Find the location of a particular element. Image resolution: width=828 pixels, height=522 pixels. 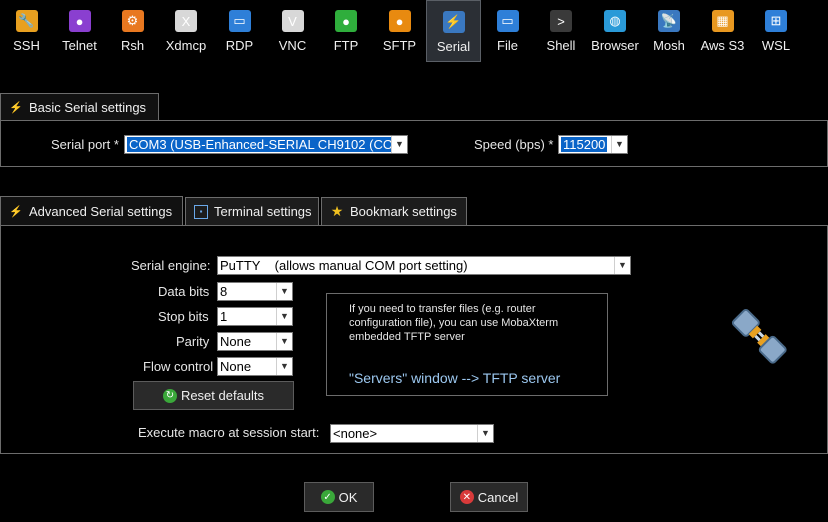

session-type-label: VNC is located at coordinates (292, 45).